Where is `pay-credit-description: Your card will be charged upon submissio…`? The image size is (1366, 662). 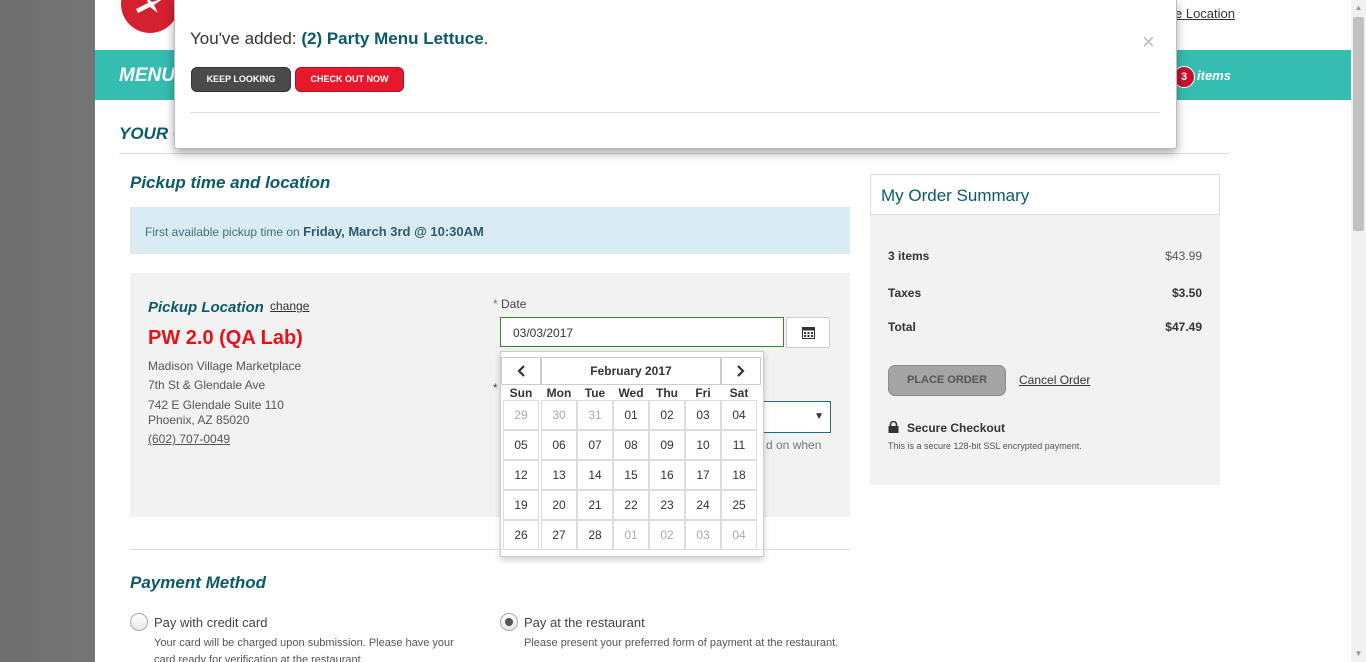 pay-credit-description: Your card will be charged upon submissio… is located at coordinates (304, 649).